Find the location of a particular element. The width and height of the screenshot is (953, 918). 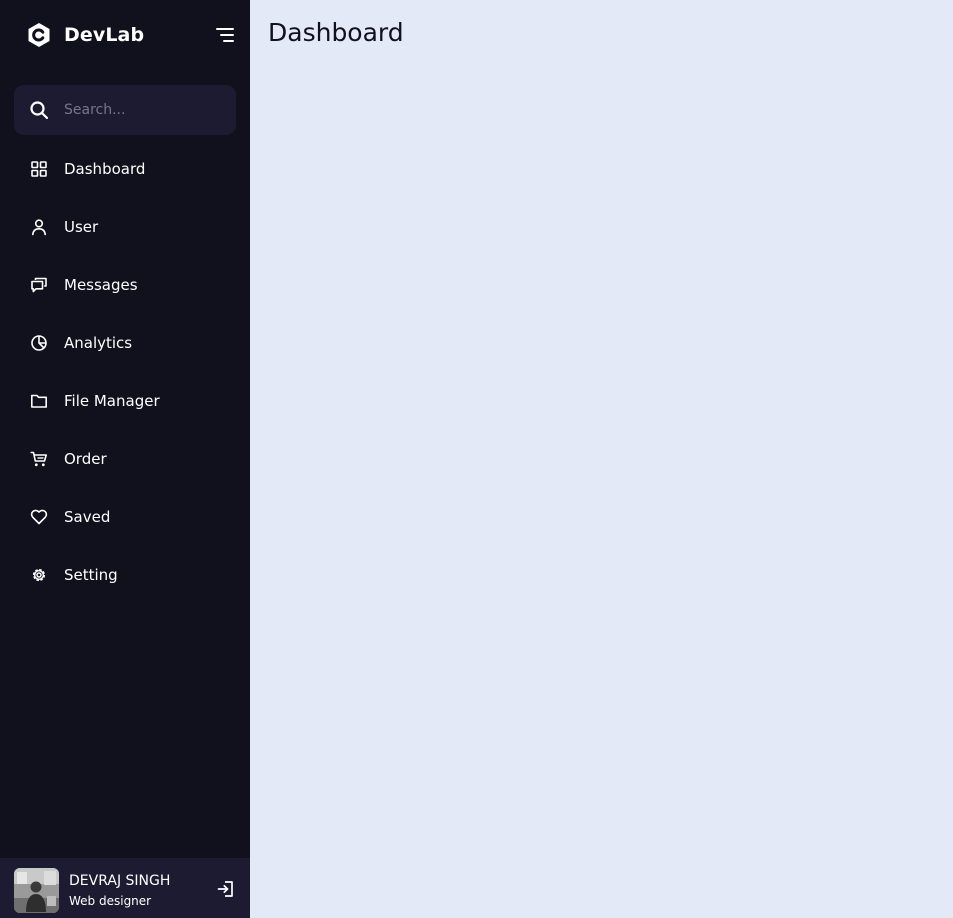

sidebar-item-analytics: Analytics is located at coordinates (125, 343).